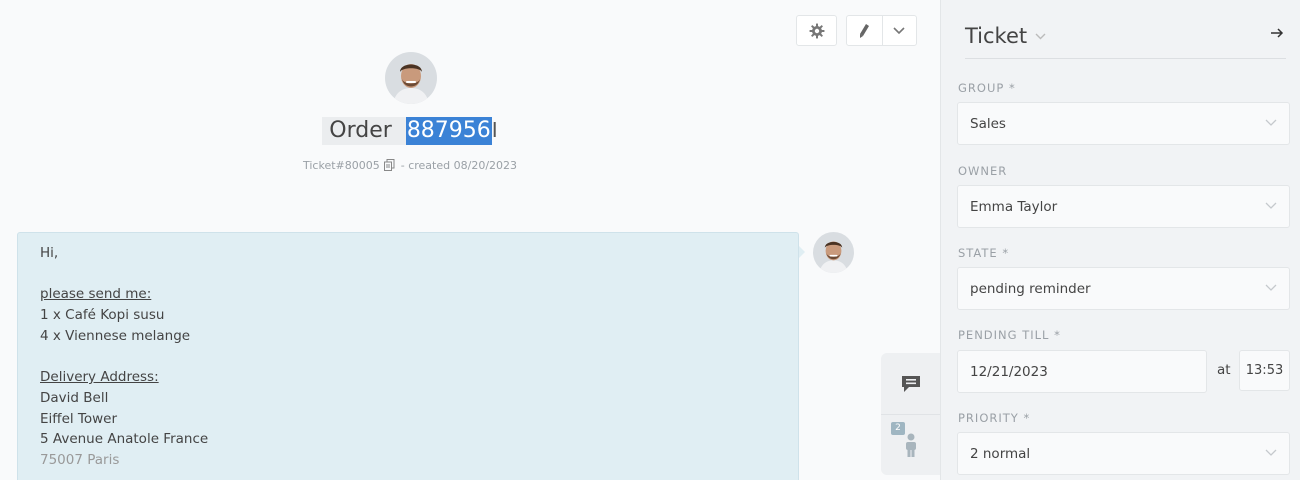 This screenshot has height=480, width=1300. Describe the element at coordinates (448, 131) in the screenshot. I see `title-selected-number: 887956` at that location.